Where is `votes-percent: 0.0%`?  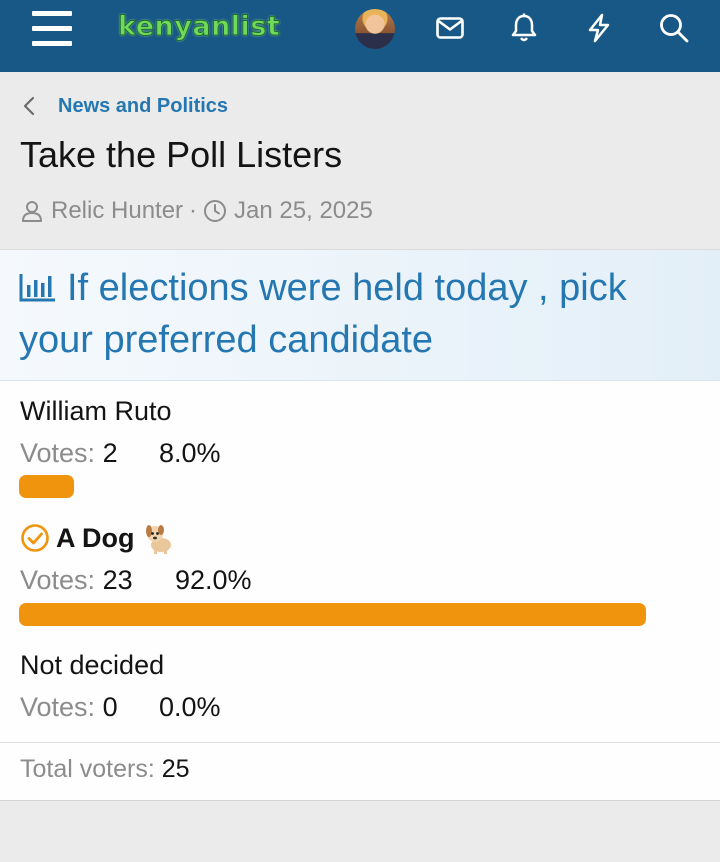 votes-percent: 0.0% is located at coordinates (190, 707).